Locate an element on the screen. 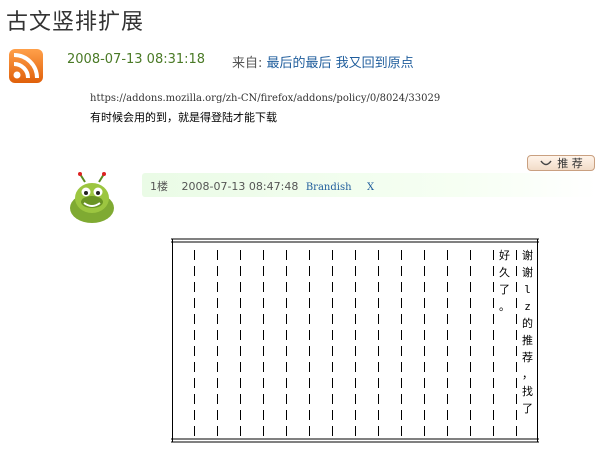 The image size is (607, 453). vertical-char: 。 is located at coordinates (504, 306).